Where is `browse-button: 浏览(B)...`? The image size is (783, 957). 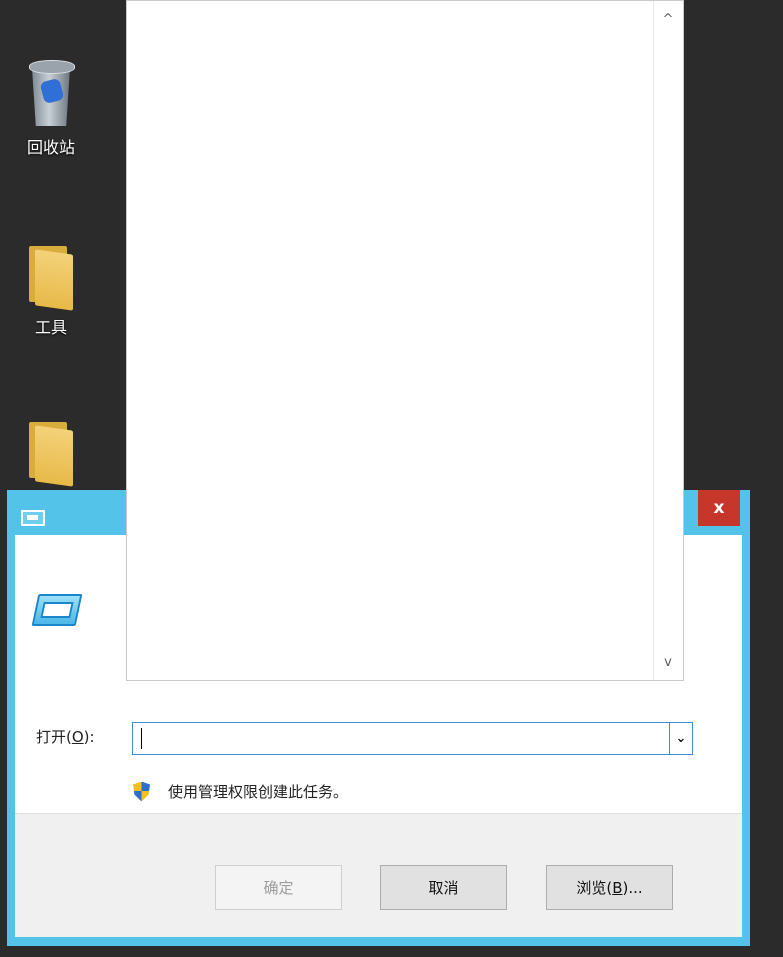
browse-button: 浏览(B)... is located at coordinates (609, 887).